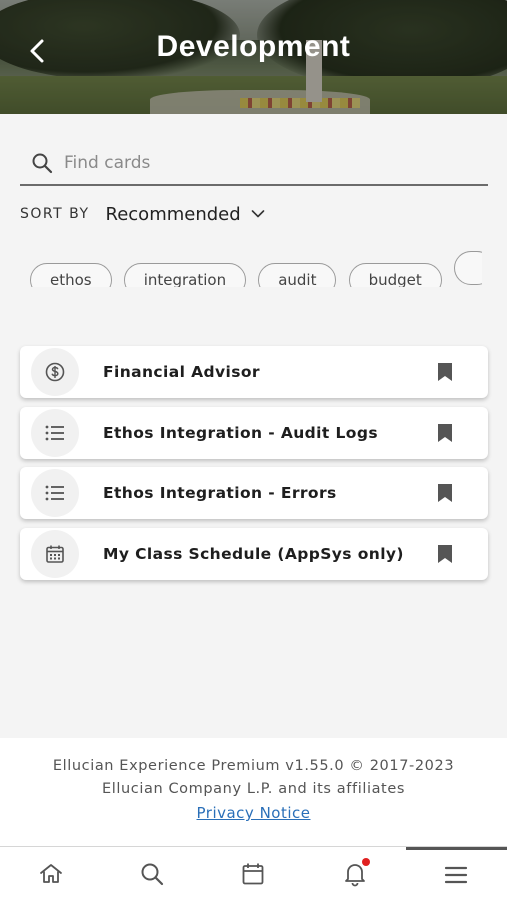  Describe the element at coordinates (254, 813) in the screenshot. I see `privacy-notice-link: Privacy Notice` at that location.